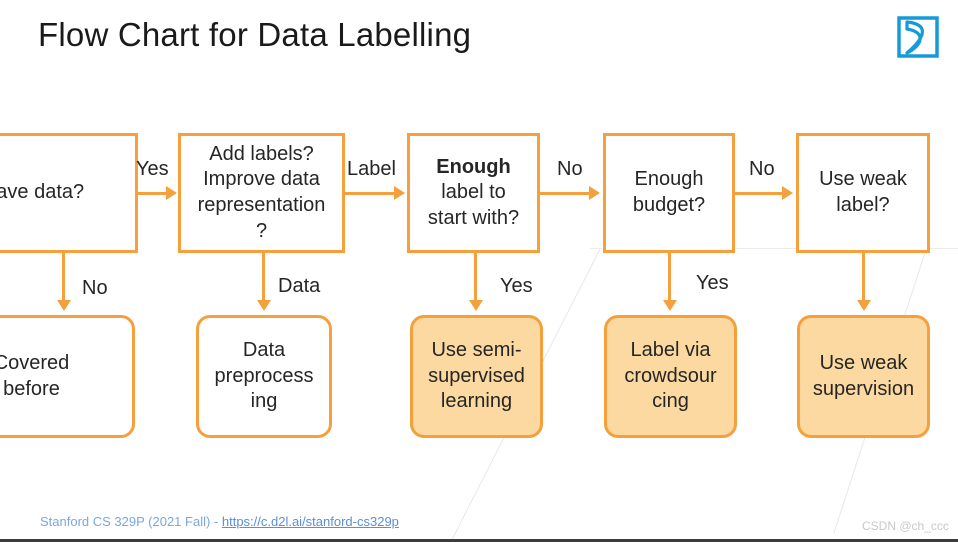 The width and height of the screenshot is (958, 542). What do you see at coordinates (299, 286) in the screenshot?
I see `edge-label-data: Data` at bounding box center [299, 286].